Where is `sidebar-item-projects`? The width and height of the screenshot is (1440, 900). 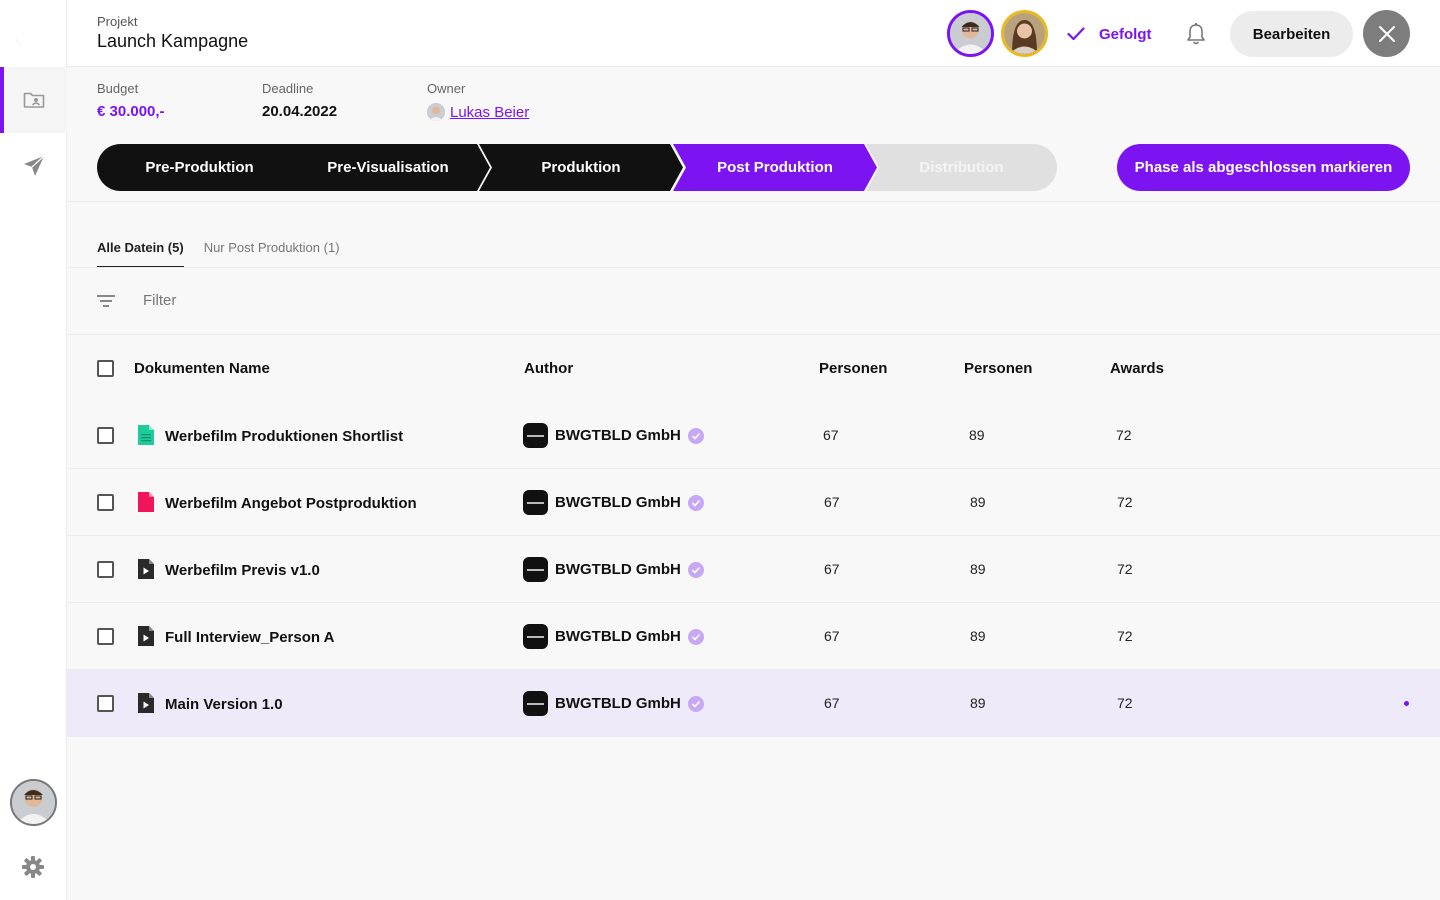
sidebar-item-projects is located at coordinates (33, 100).